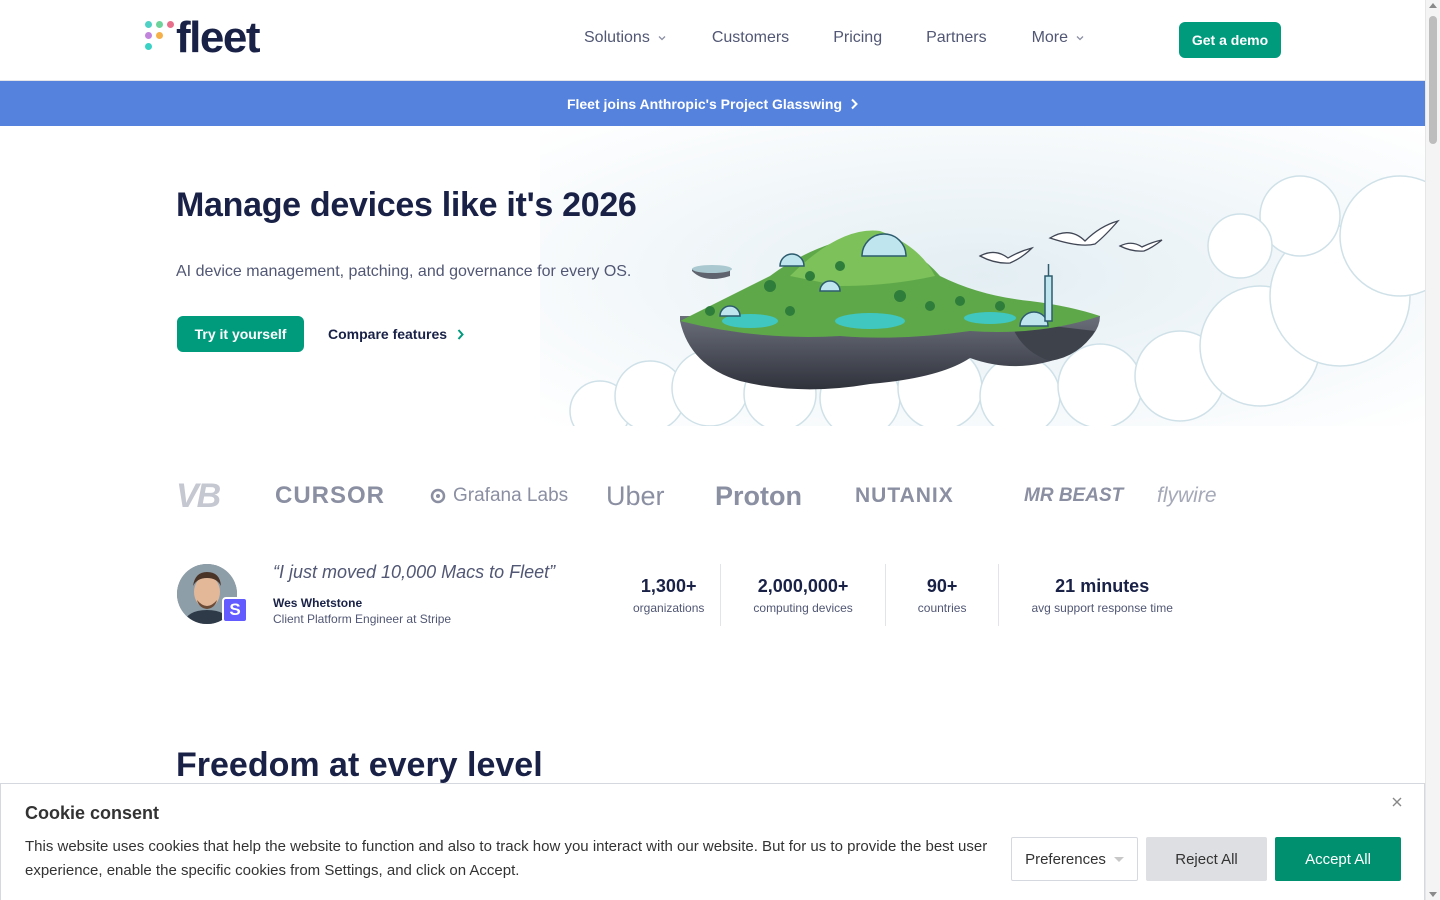  I want to click on logo-vb: VB, so click(198, 495).